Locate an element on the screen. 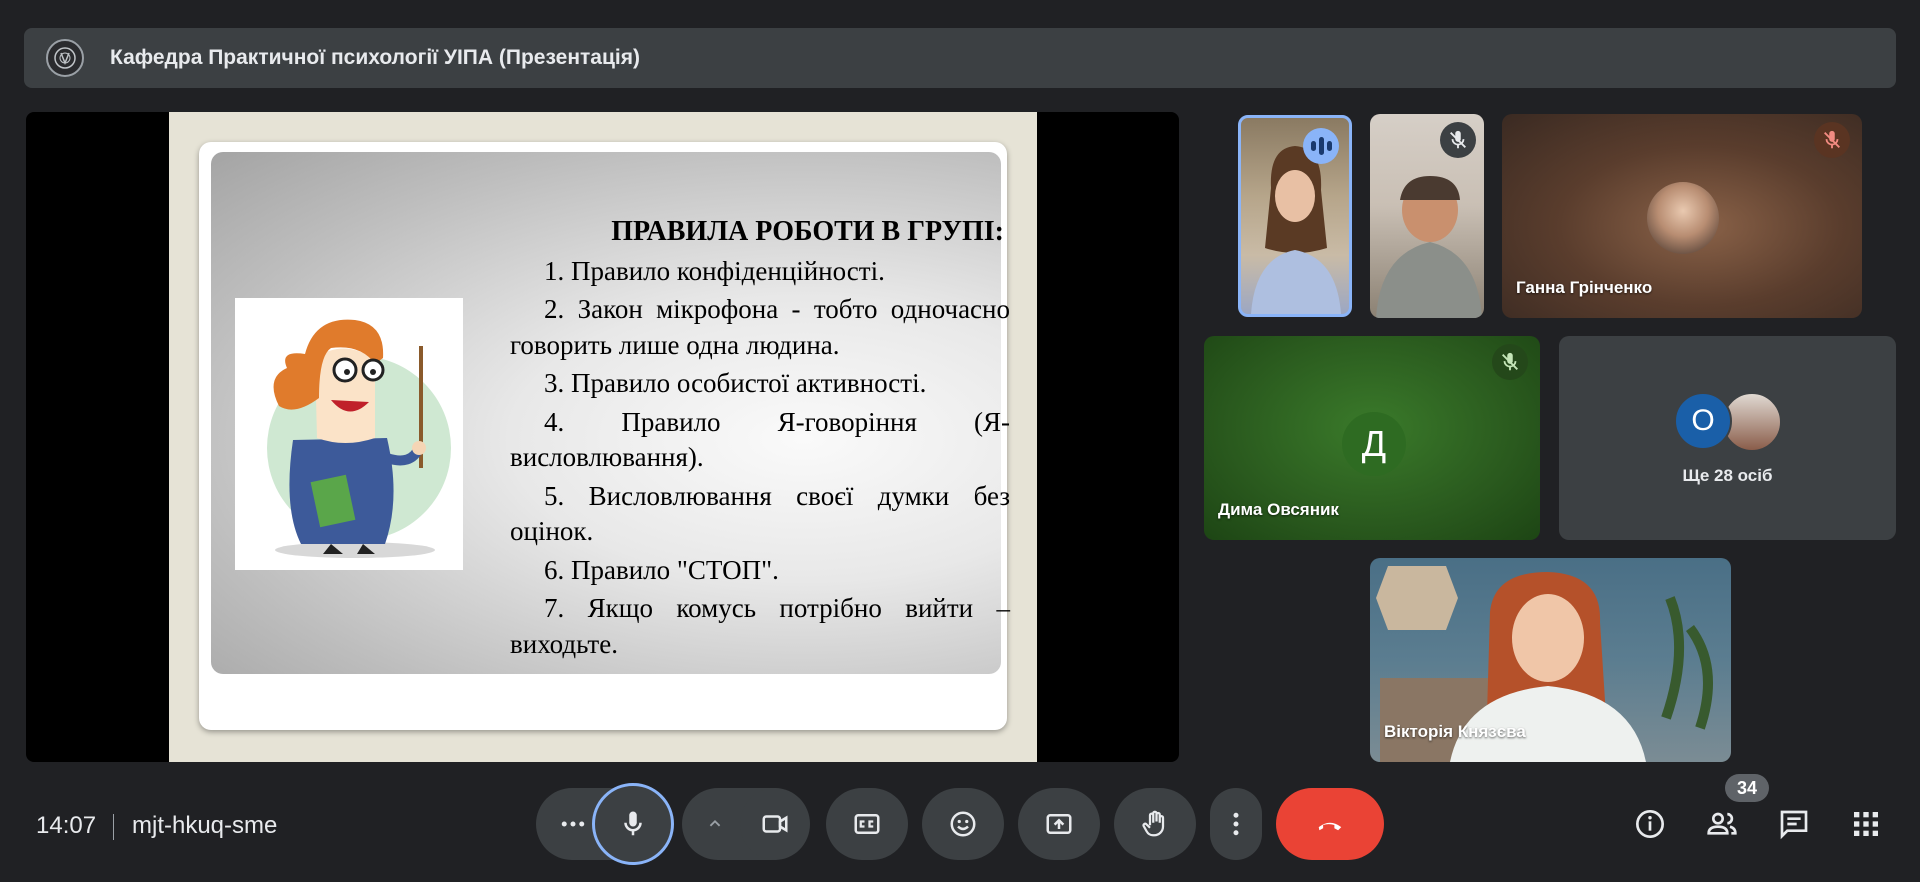 This screenshot has height=882, width=1920. logo-icon is located at coordinates (65, 58).